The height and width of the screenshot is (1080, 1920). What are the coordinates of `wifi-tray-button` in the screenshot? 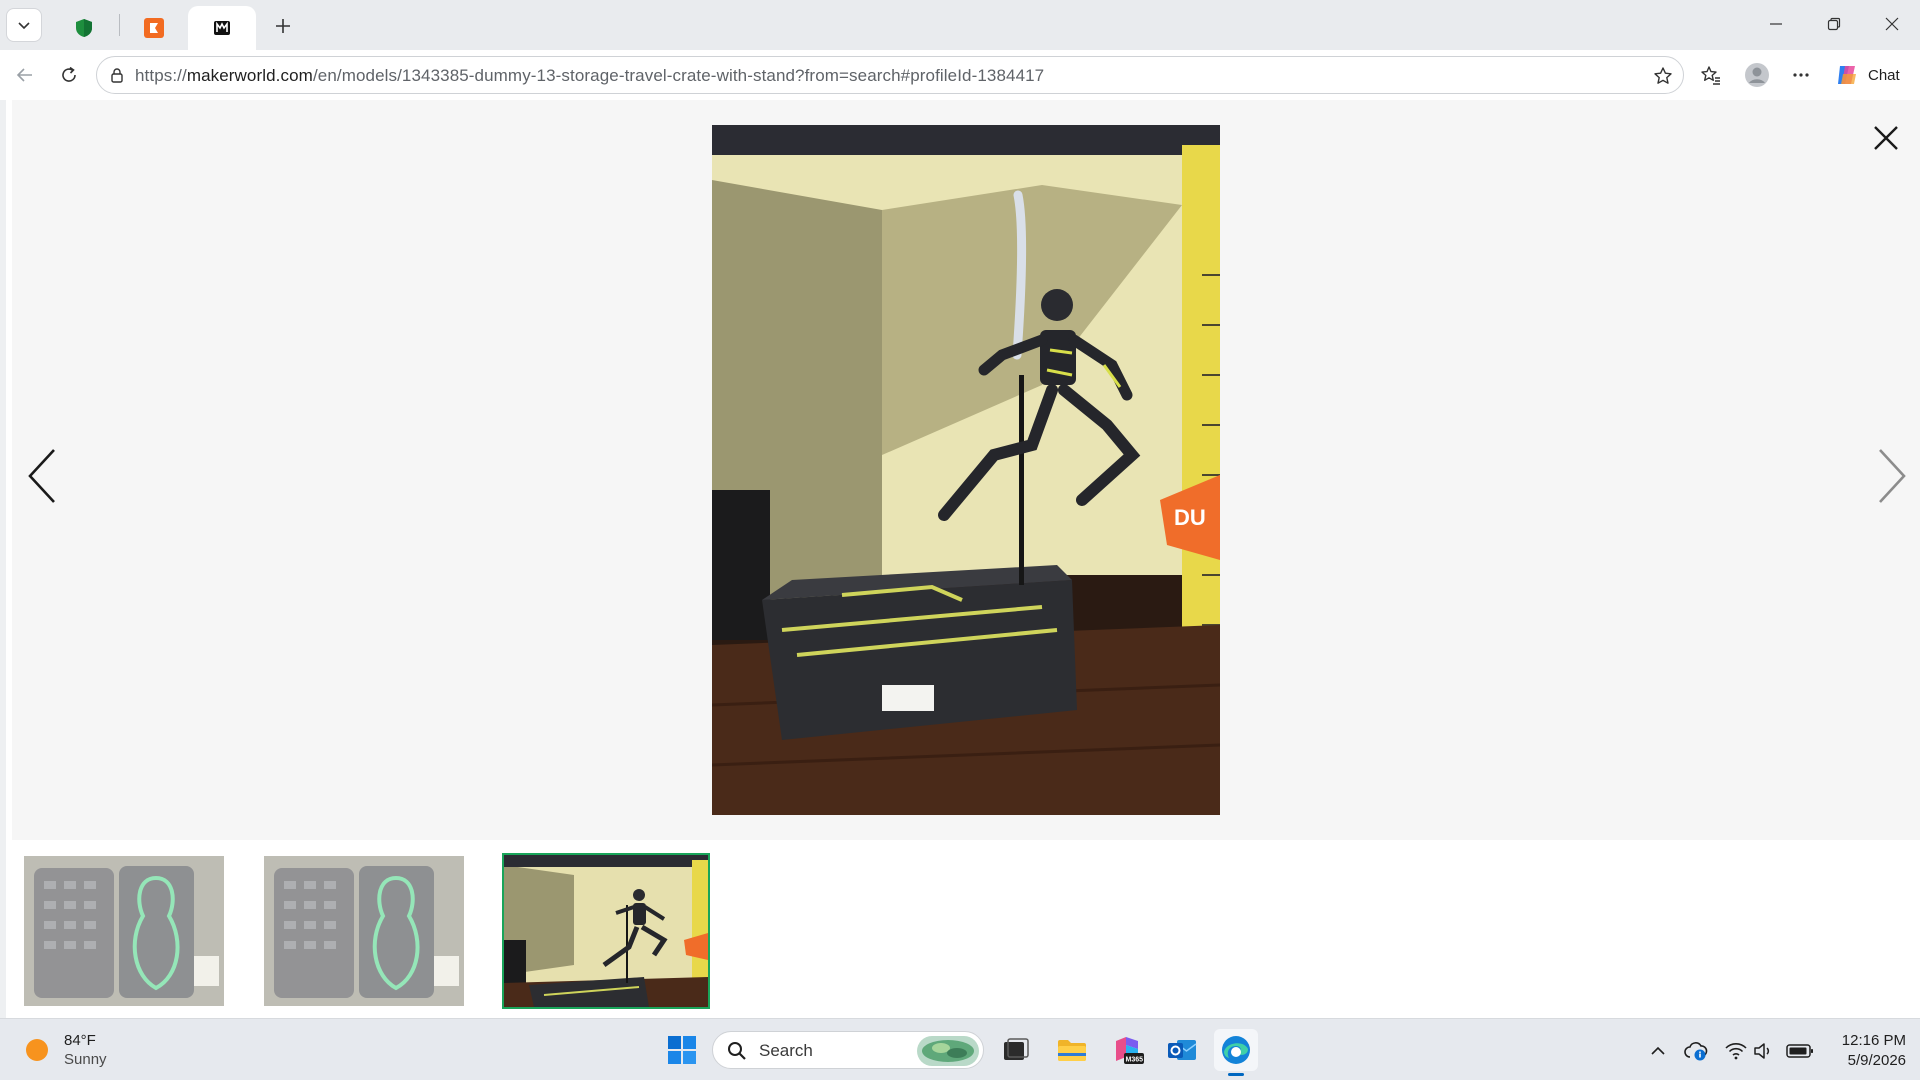 It's located at (1736, 1051).